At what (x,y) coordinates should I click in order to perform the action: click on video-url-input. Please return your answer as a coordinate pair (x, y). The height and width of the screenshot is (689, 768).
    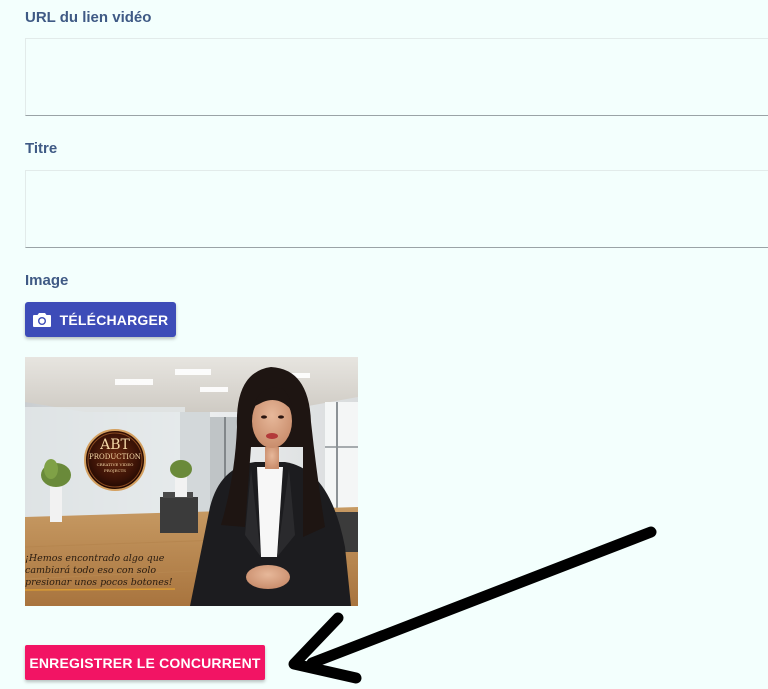
    Looking at the image, I should click on (396, 77).